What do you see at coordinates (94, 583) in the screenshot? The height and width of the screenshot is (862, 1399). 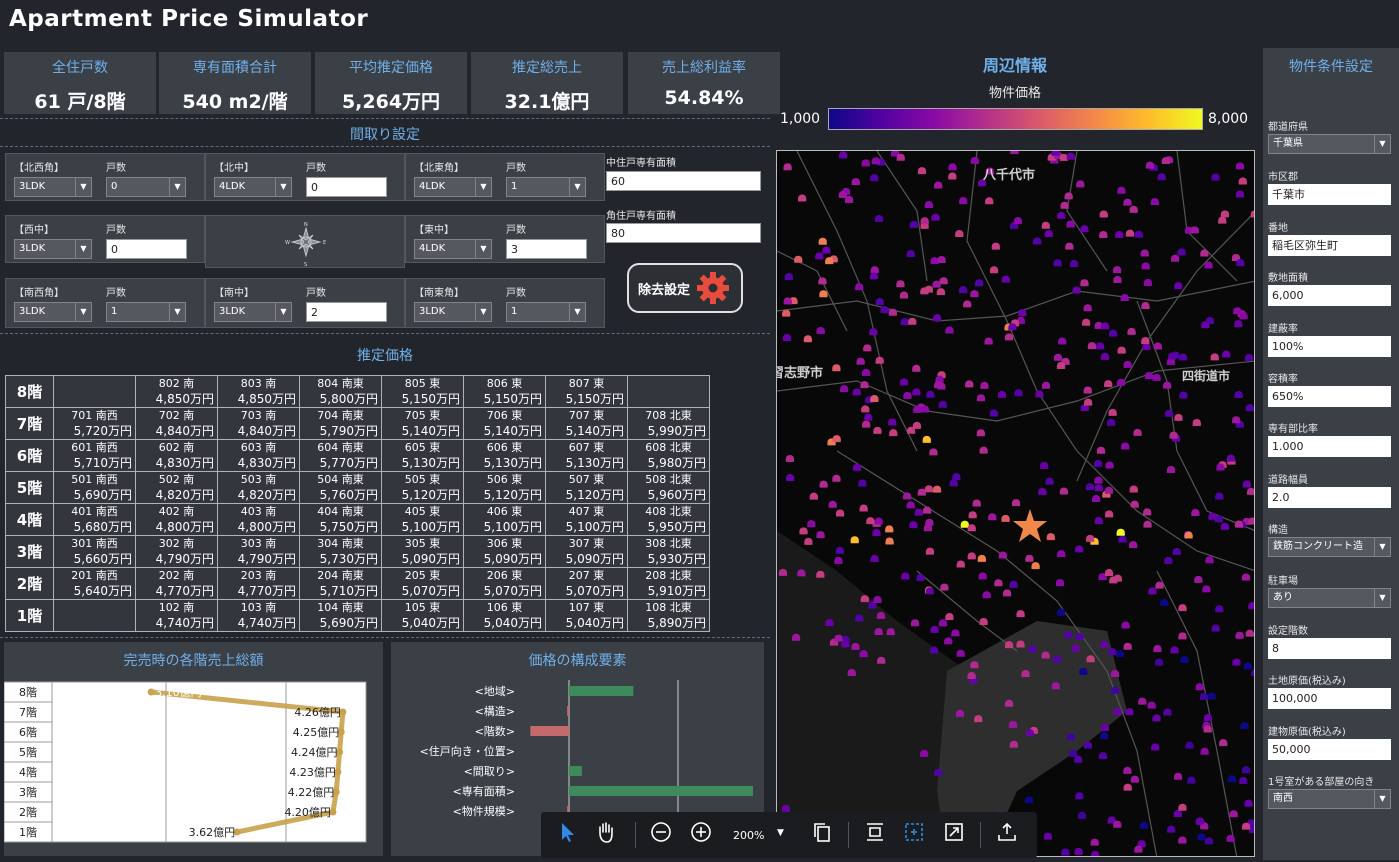 I see `unit-cell: 201 南西 5,640万円` at bounding box center [94, 583].